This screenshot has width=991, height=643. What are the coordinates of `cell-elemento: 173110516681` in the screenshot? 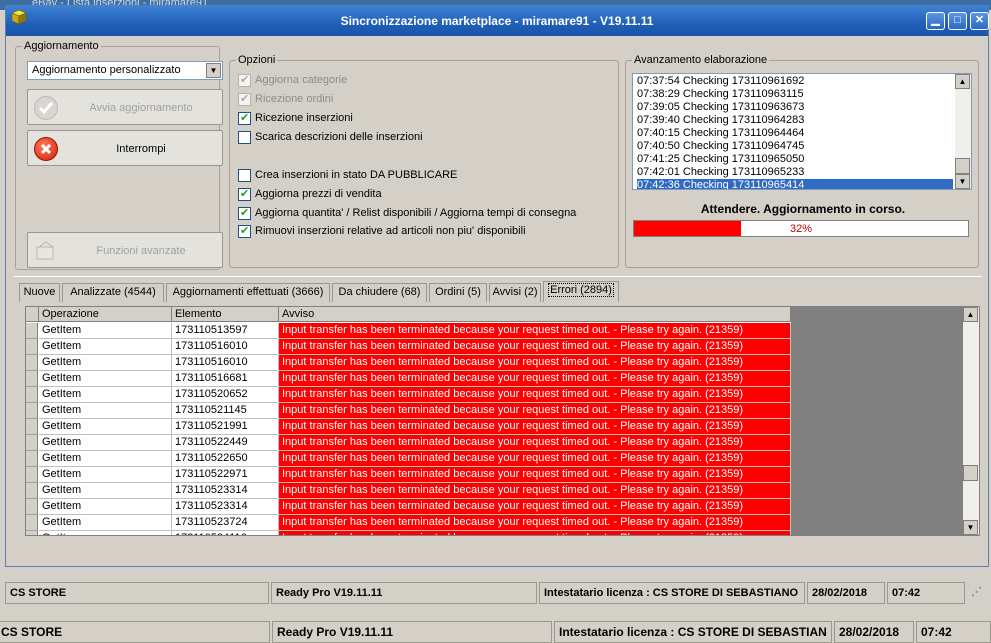 It's located at (225, 379).